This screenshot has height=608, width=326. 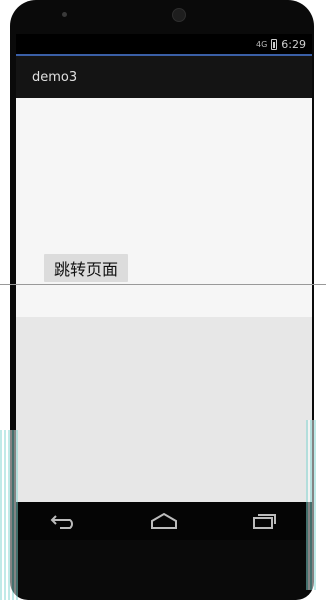 What do you see at coordinates (164, 44) in the screenshot?
I see `status-bar: 4G 6:29` at bounding box center [164, 44].